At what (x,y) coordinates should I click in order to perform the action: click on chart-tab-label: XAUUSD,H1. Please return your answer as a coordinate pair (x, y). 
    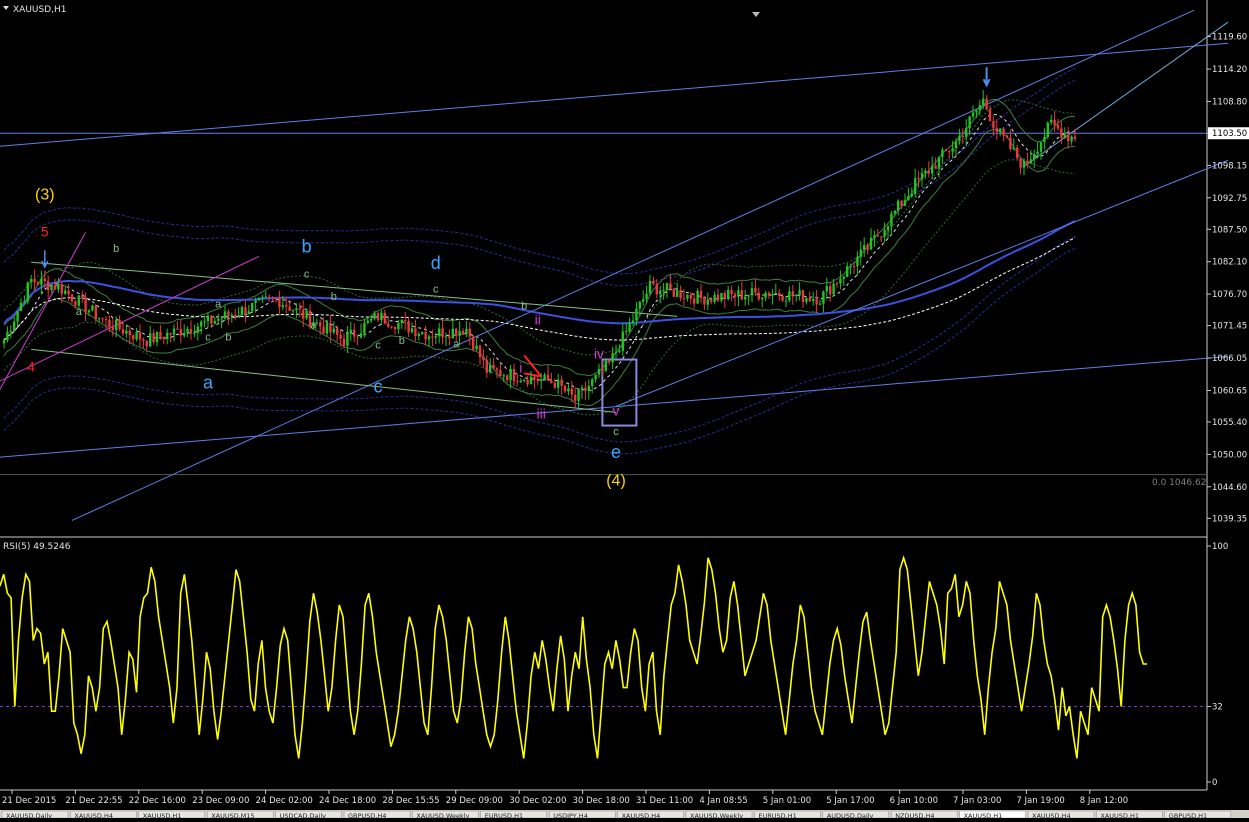
    Looking at the image, I should click on (1119, 815).